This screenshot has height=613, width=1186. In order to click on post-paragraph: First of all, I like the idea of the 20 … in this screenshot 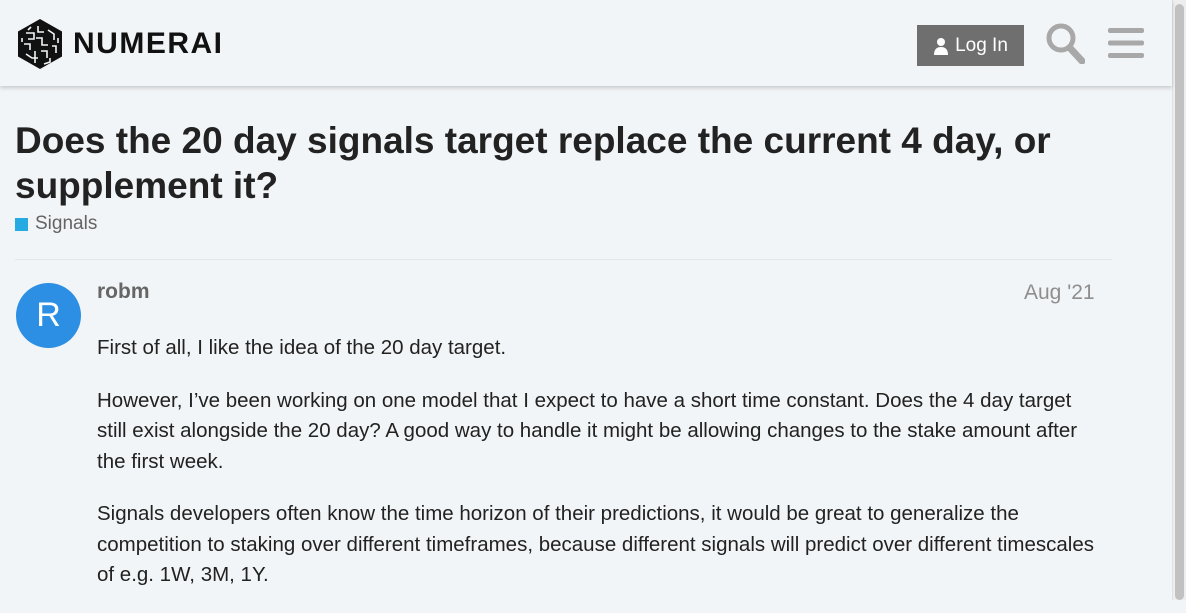, I will do `click(302, 347)`.